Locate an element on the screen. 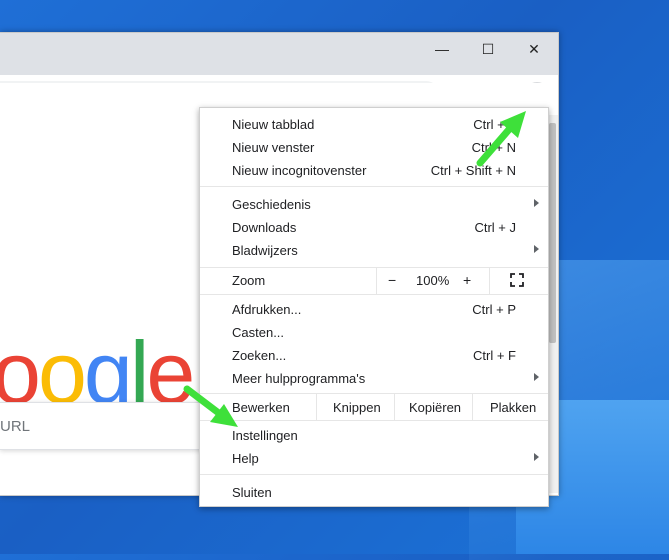 This screenshot has width=669, height=560. menu-item-bookmarks: Bladwijzers is located at coordinates (374, 250).